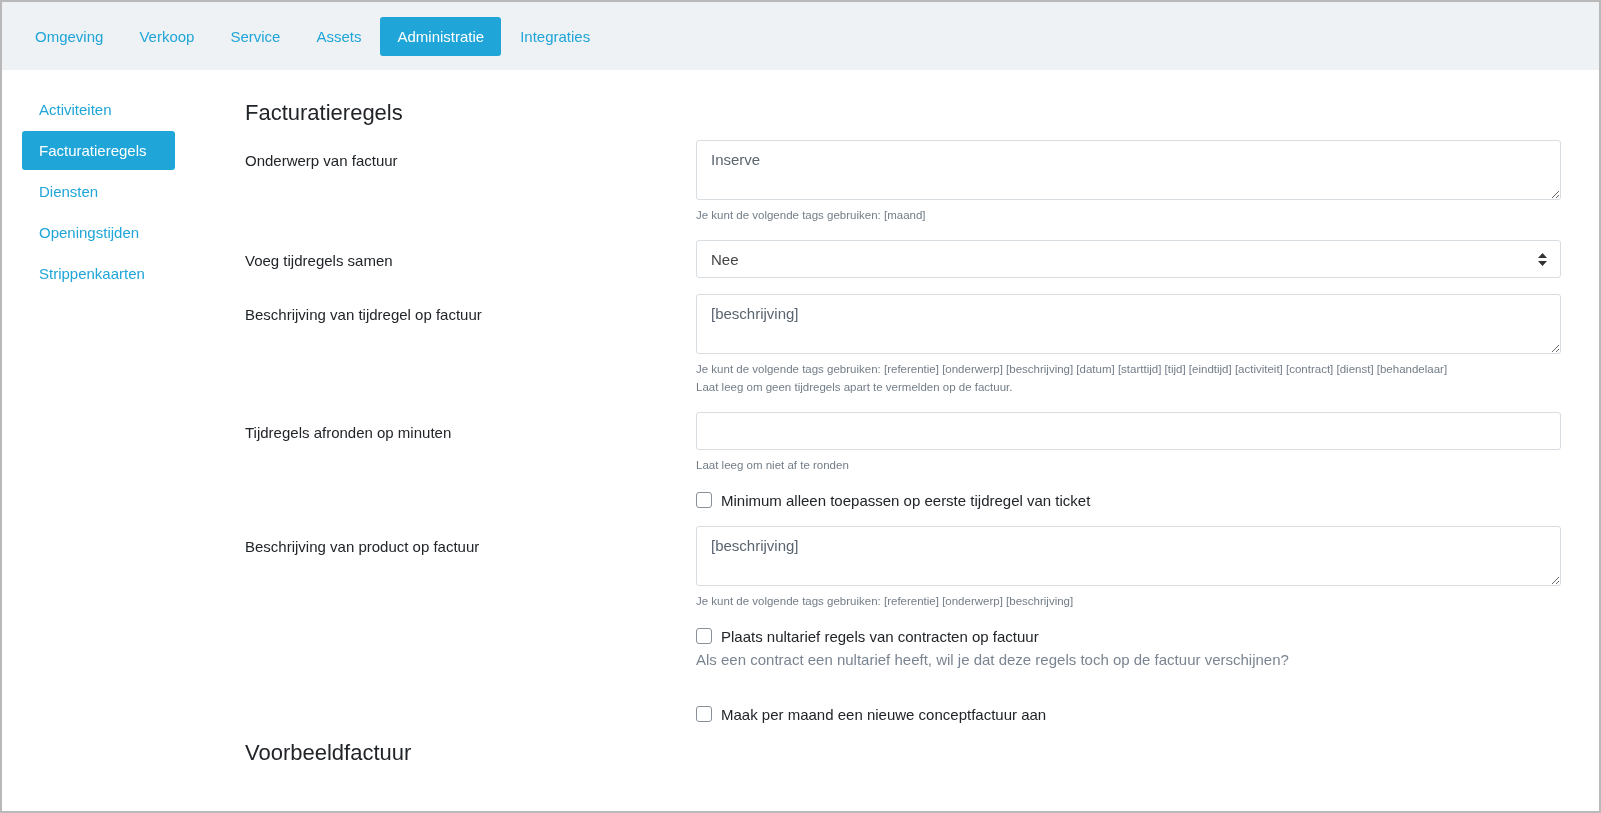 This screenshot has width=1601, height=813. I want to click on sidebar-item: Facturatieregels, so click(98, 150).